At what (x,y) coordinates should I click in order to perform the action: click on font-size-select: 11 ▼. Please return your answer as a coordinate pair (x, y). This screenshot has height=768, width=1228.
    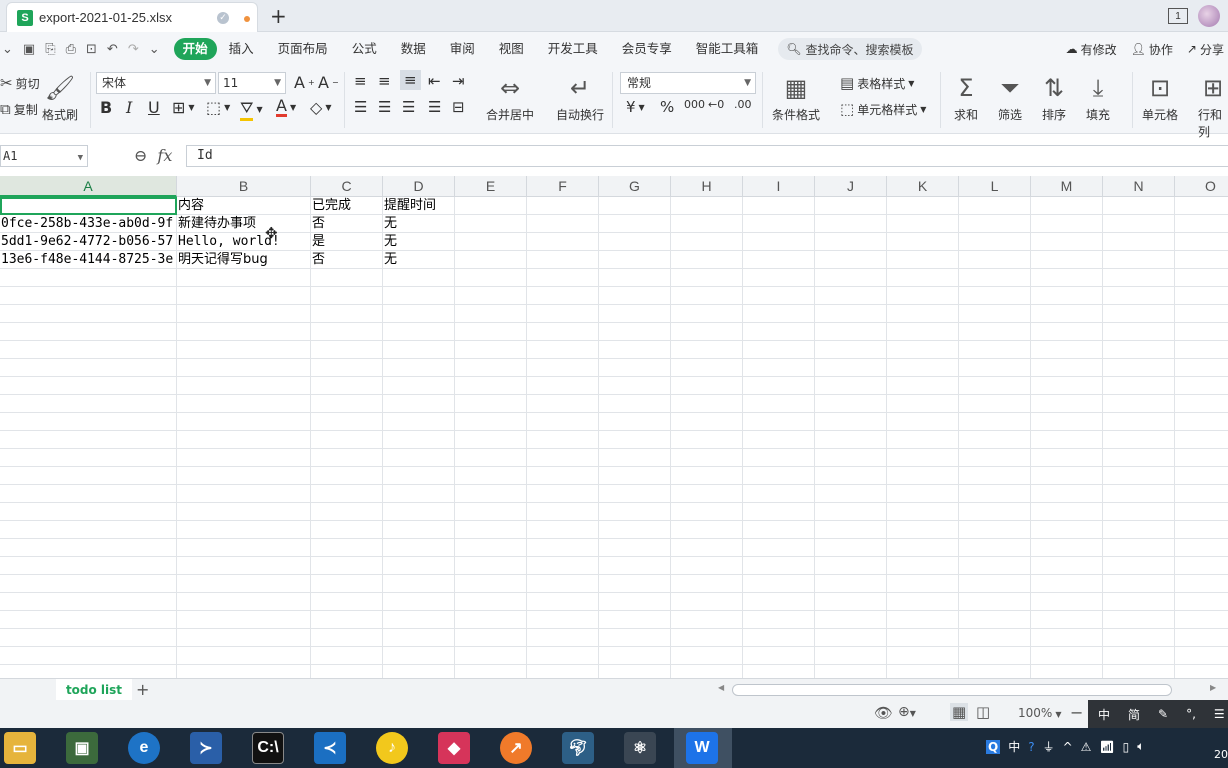
    Looking at the image, I should click on (252, 83).